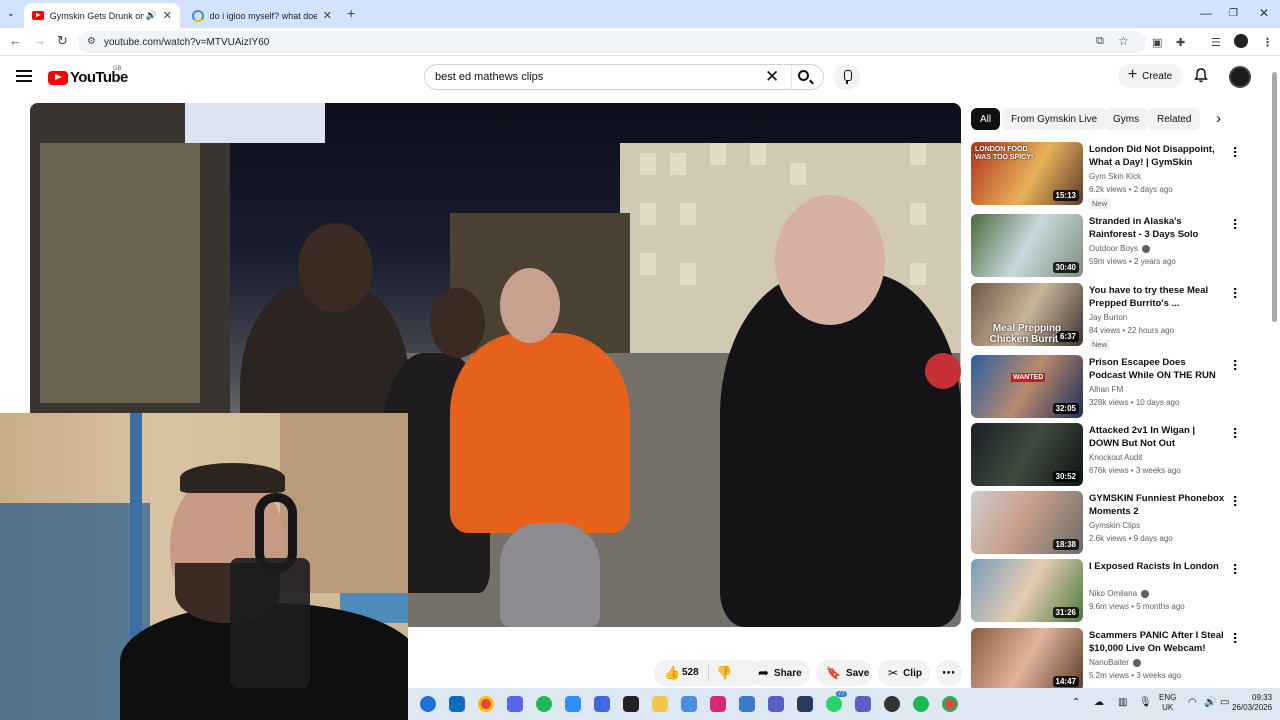  I want to click on tab-youtube: Gymskin Gets Drunk on a Fl 🔊 ✕, so click(102, 15).